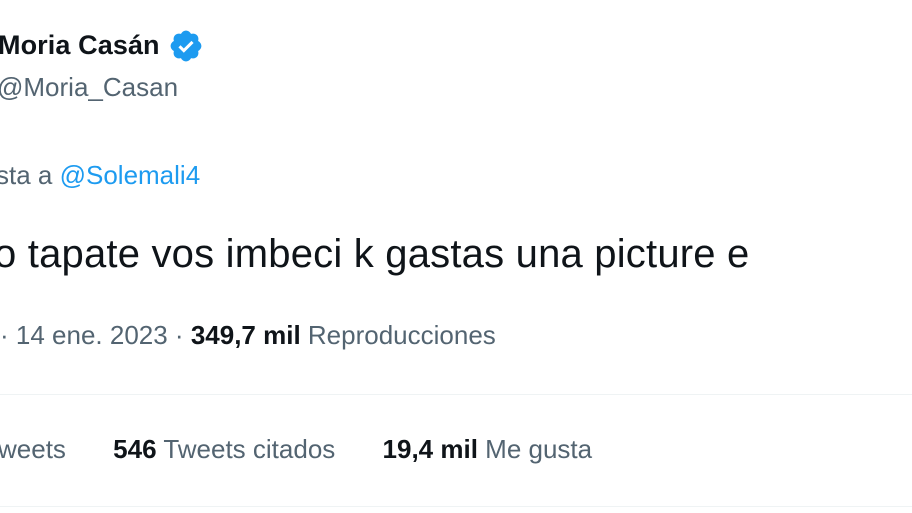 Image resolution: width=912 pixels, height=513 pixels. I want to click on author-row: Moria Casán, so click(102, 45).